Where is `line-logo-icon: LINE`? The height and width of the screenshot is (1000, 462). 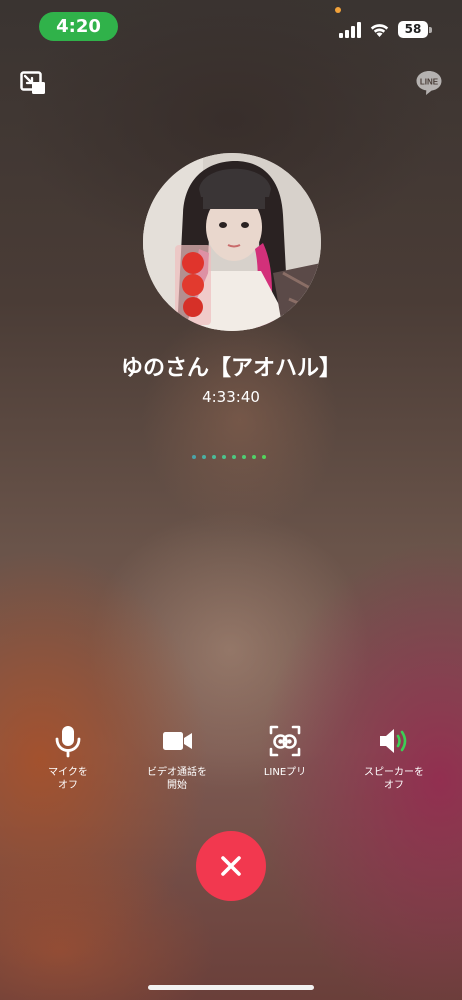 line-logo-icon: LINE is located at coordinates (429, 83).